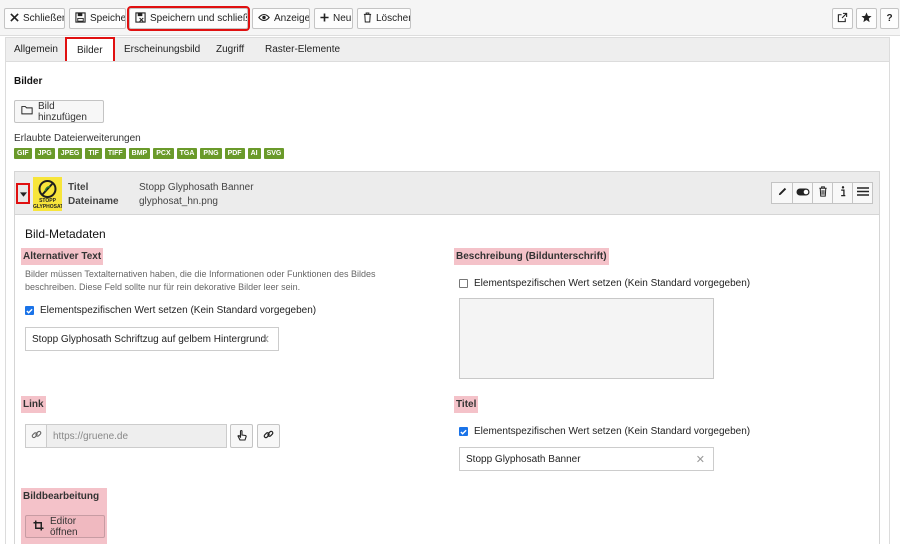 Image resolution: width=900 pixels, height=544 pixels. I want to click on file-title-label: Titel, so click(78, 187).